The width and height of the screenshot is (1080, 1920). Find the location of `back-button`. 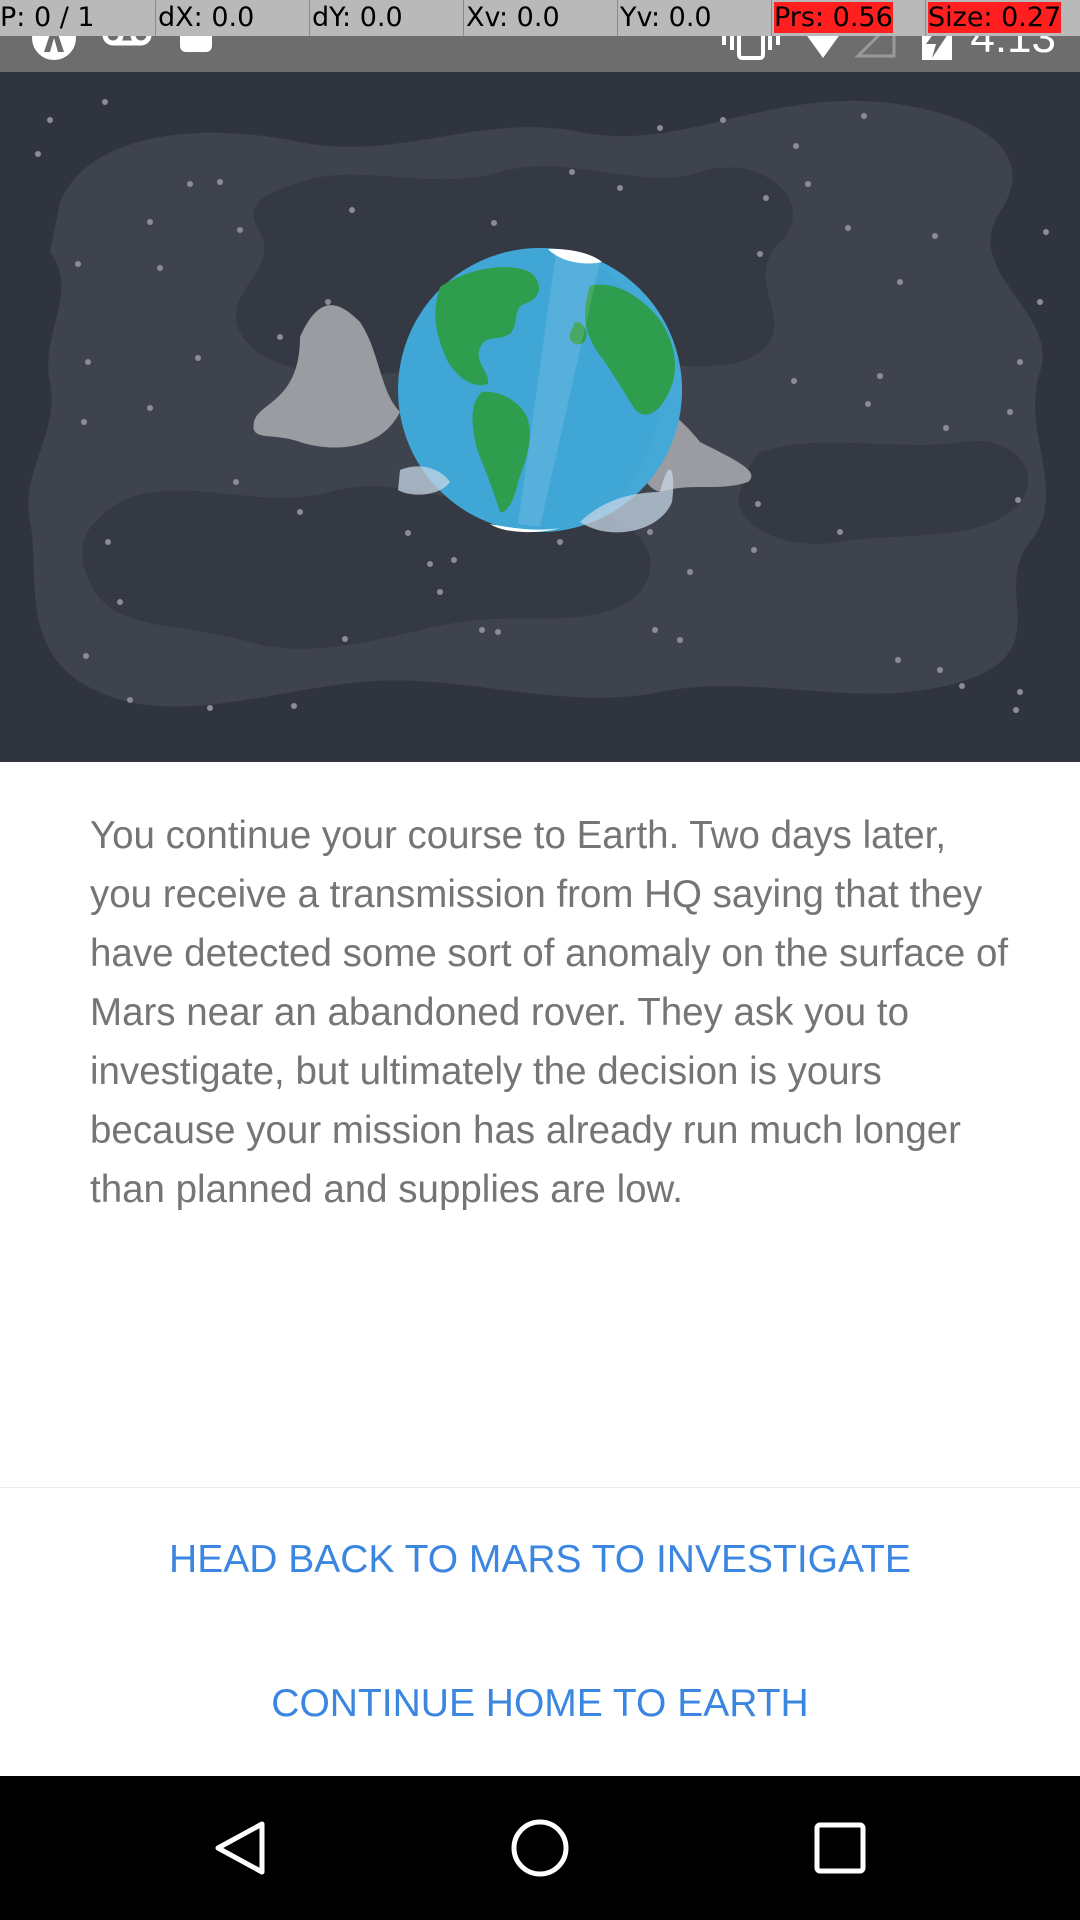

back-button is located at coordinates (240, 1848).